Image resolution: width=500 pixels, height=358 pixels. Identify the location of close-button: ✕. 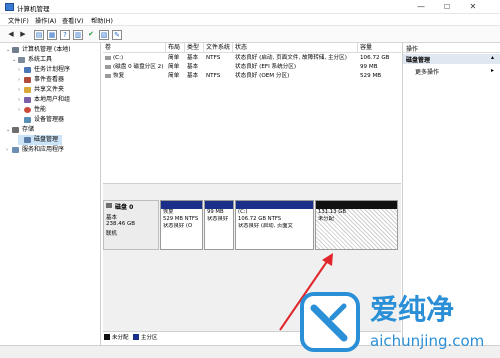
(473, 7).